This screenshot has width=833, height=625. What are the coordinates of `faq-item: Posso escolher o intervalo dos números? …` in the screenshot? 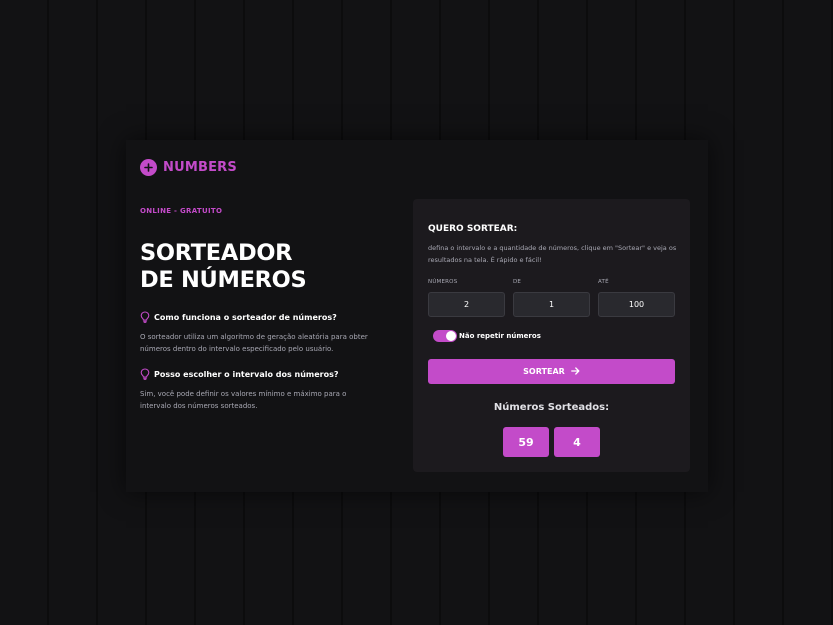 It's located at (257, 390).